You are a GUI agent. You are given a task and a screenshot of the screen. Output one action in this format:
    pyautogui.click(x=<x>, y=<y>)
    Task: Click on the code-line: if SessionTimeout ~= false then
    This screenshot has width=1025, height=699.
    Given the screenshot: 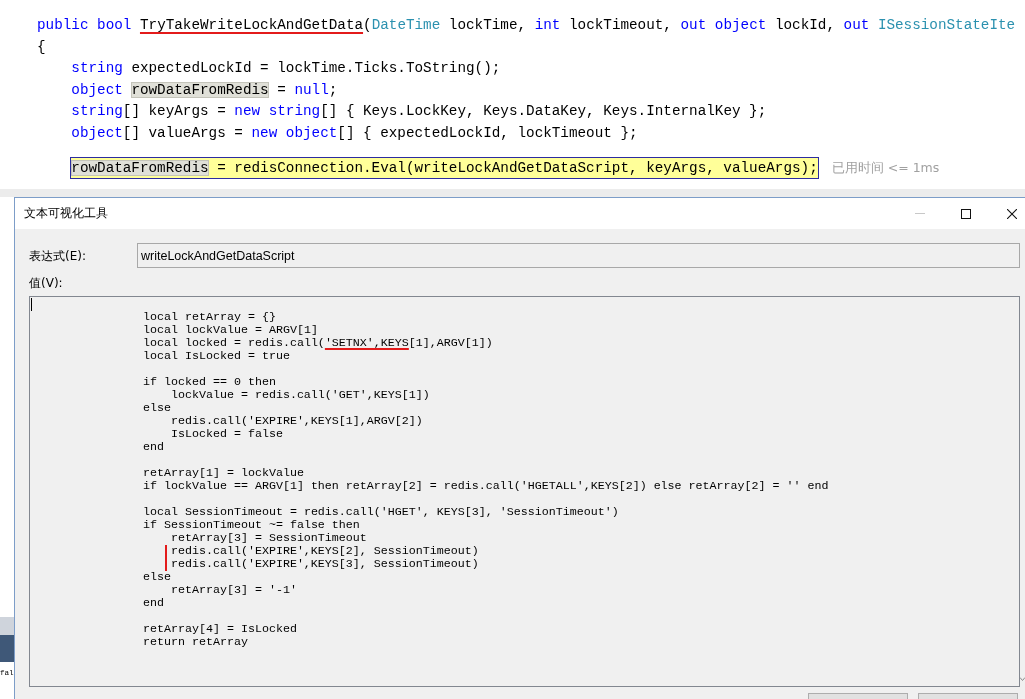 What is the action you would take?
    pyautogui.click(x=251, y=525)
    